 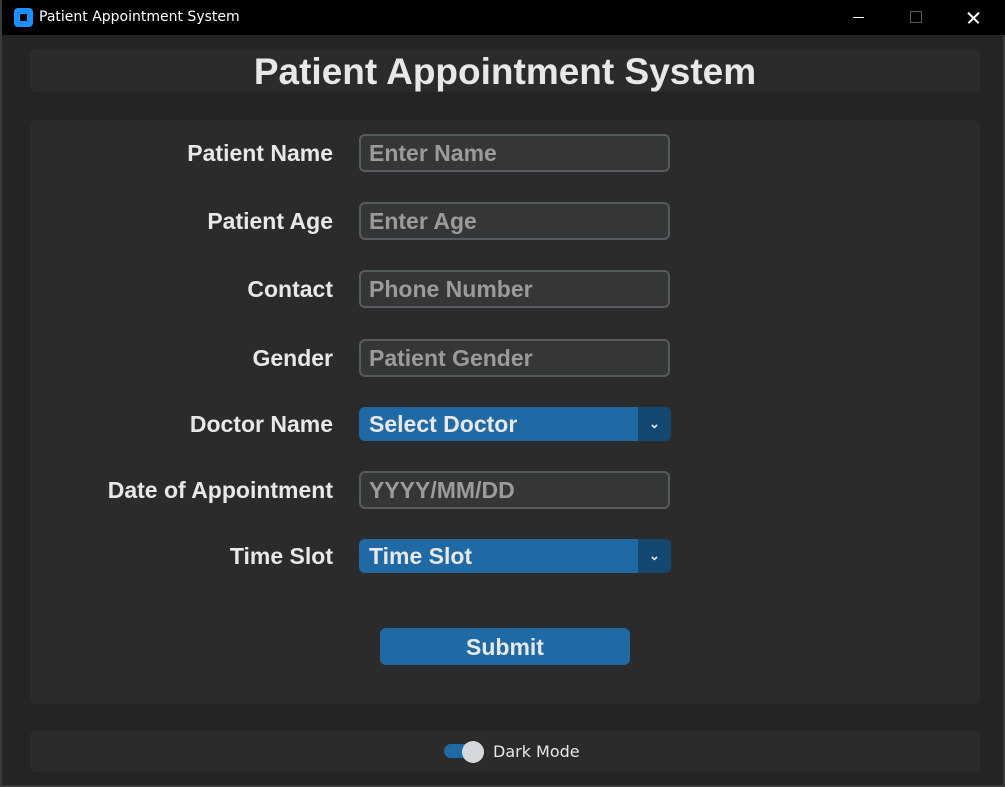 I want to click on dark-mode-switch, so click(x=464, y=752).